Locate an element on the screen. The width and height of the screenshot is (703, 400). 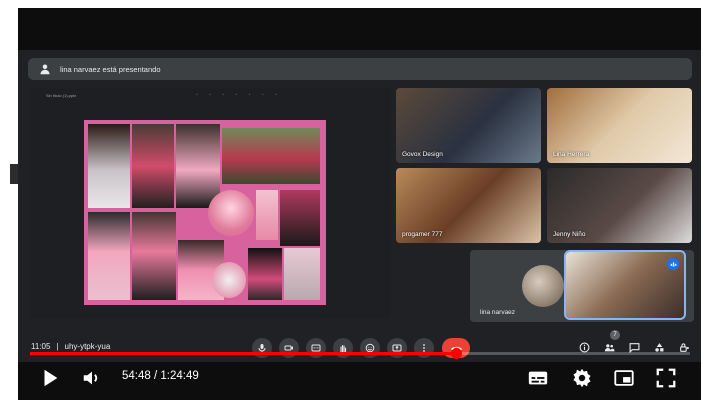
progress-played is located at coordinates (243, 353).